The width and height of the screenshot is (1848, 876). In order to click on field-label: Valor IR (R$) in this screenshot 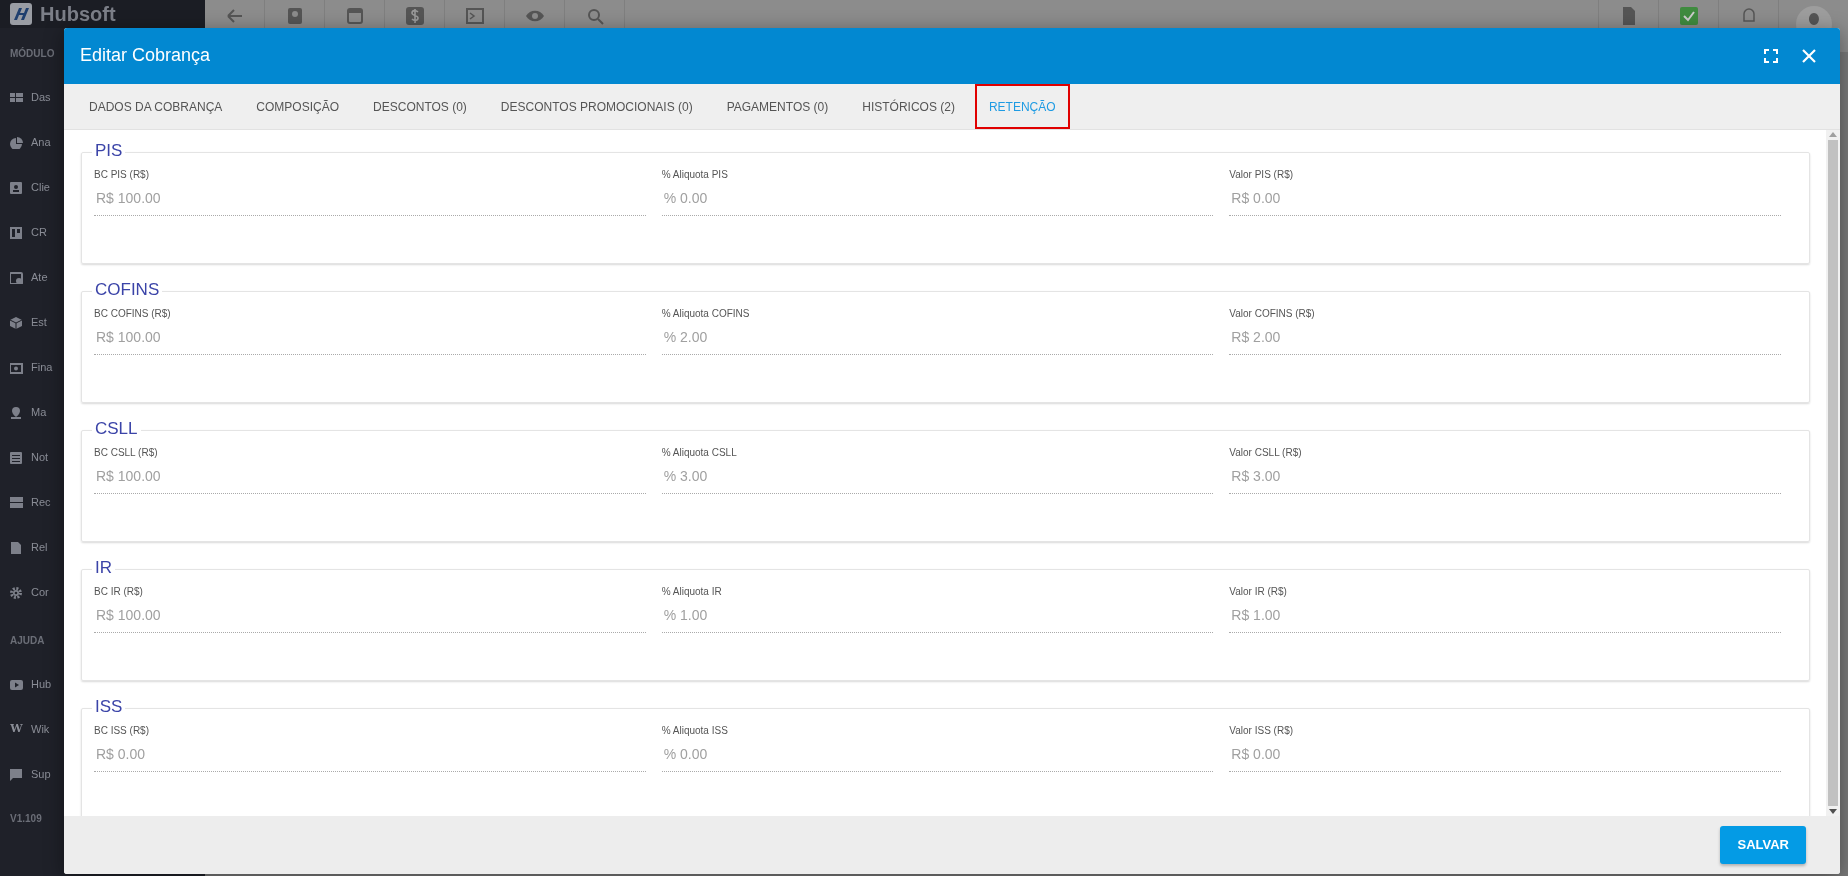, I will do `click(1258, 592)`.